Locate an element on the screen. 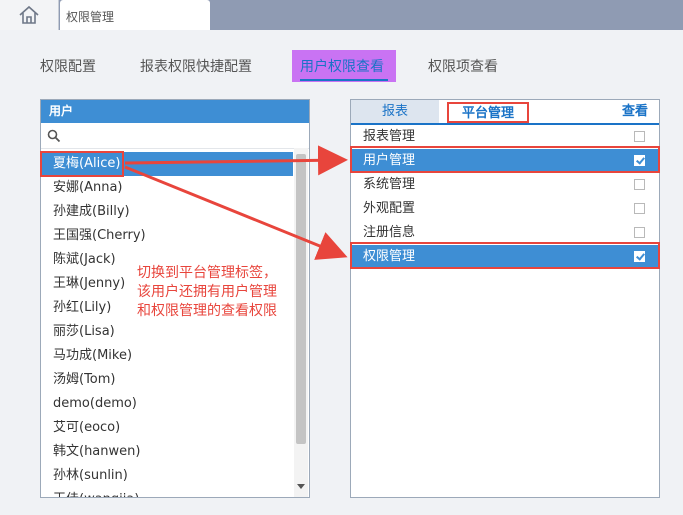 This screenshot has width=683, height=515. permission-tabs: 报表 平台管理 查看 is located at coordinates (505, 112).